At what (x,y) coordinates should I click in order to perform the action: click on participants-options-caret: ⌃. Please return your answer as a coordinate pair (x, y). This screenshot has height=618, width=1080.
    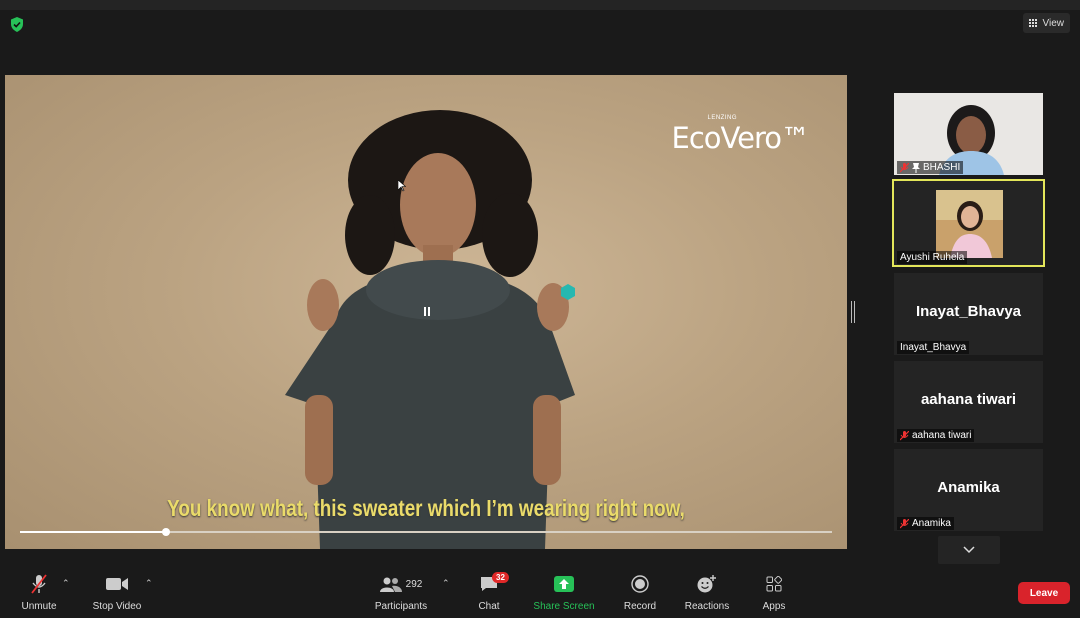
    Looking at the image, I should click on (446, 583).